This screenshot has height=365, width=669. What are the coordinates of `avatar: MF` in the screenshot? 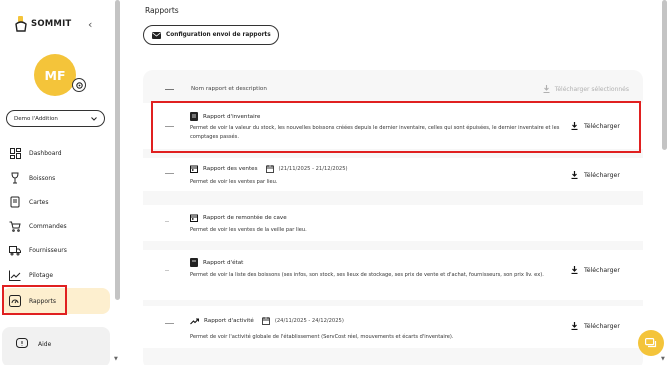 It's located at (55, 75).